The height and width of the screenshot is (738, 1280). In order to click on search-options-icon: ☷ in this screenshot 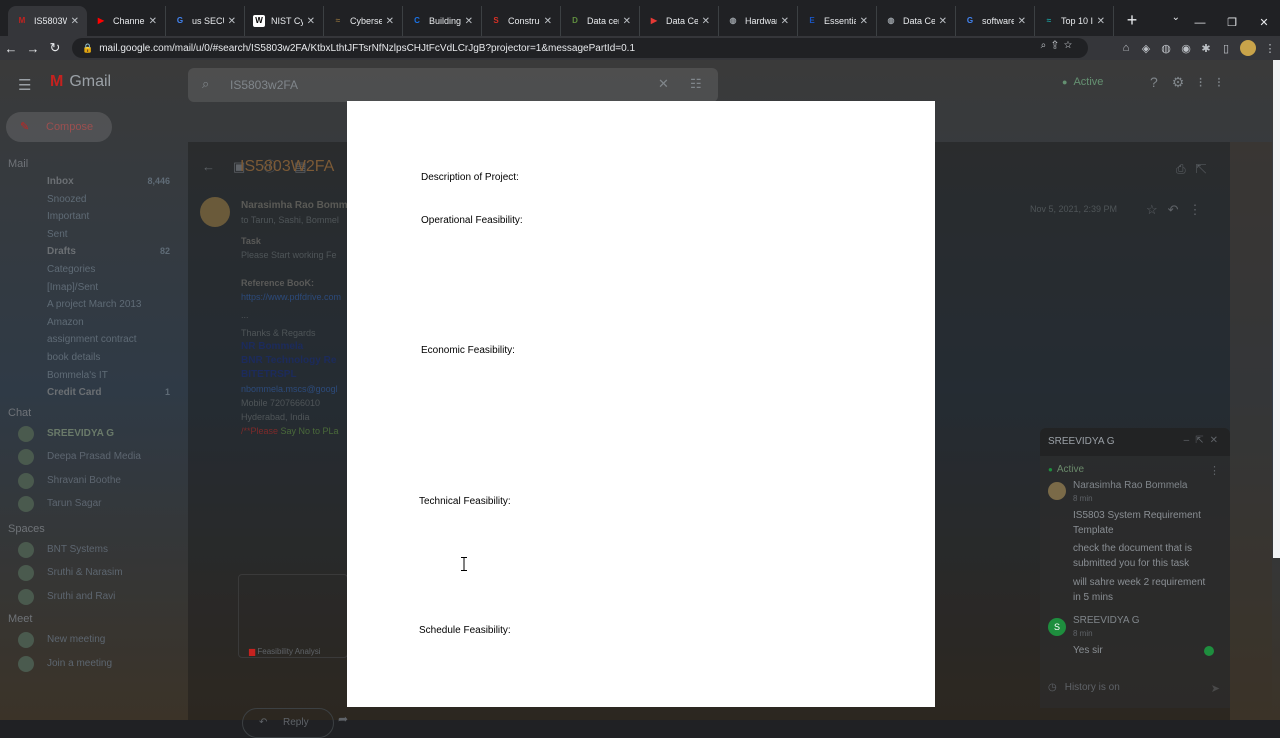, I will do `click(696, 84)`.